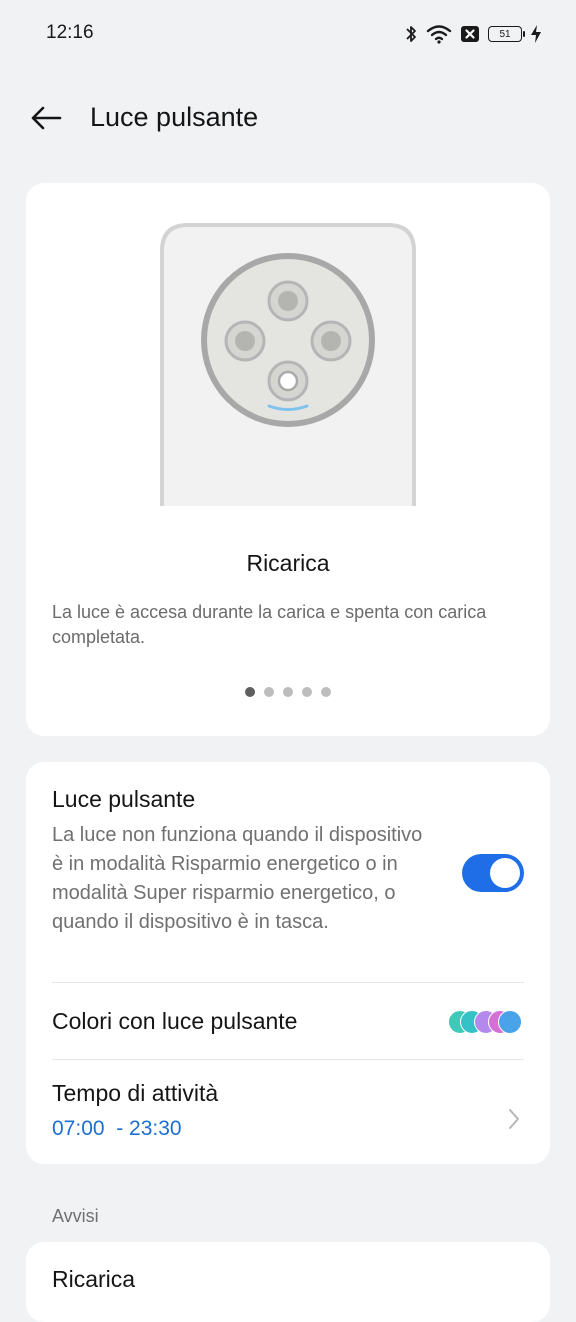 The image size is (576, 1322). What do you see at coordinates (505, 873) in the screenshot?
I see `toggle-knob` at bounding box center [505, 873].